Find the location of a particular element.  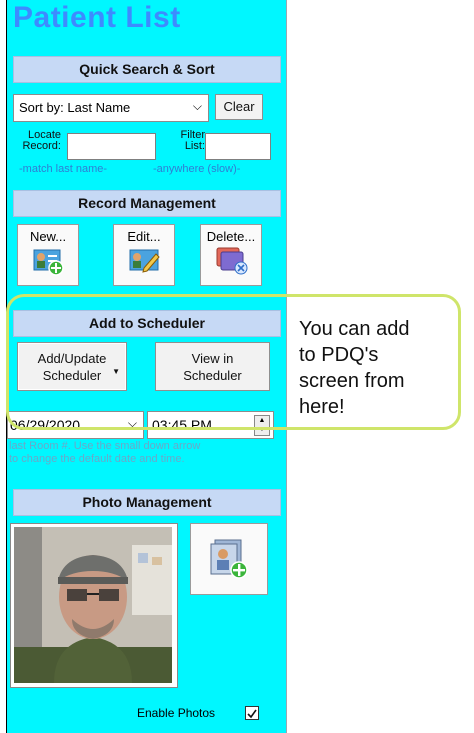

patient-photo-image is located at coordinates (93, 605).